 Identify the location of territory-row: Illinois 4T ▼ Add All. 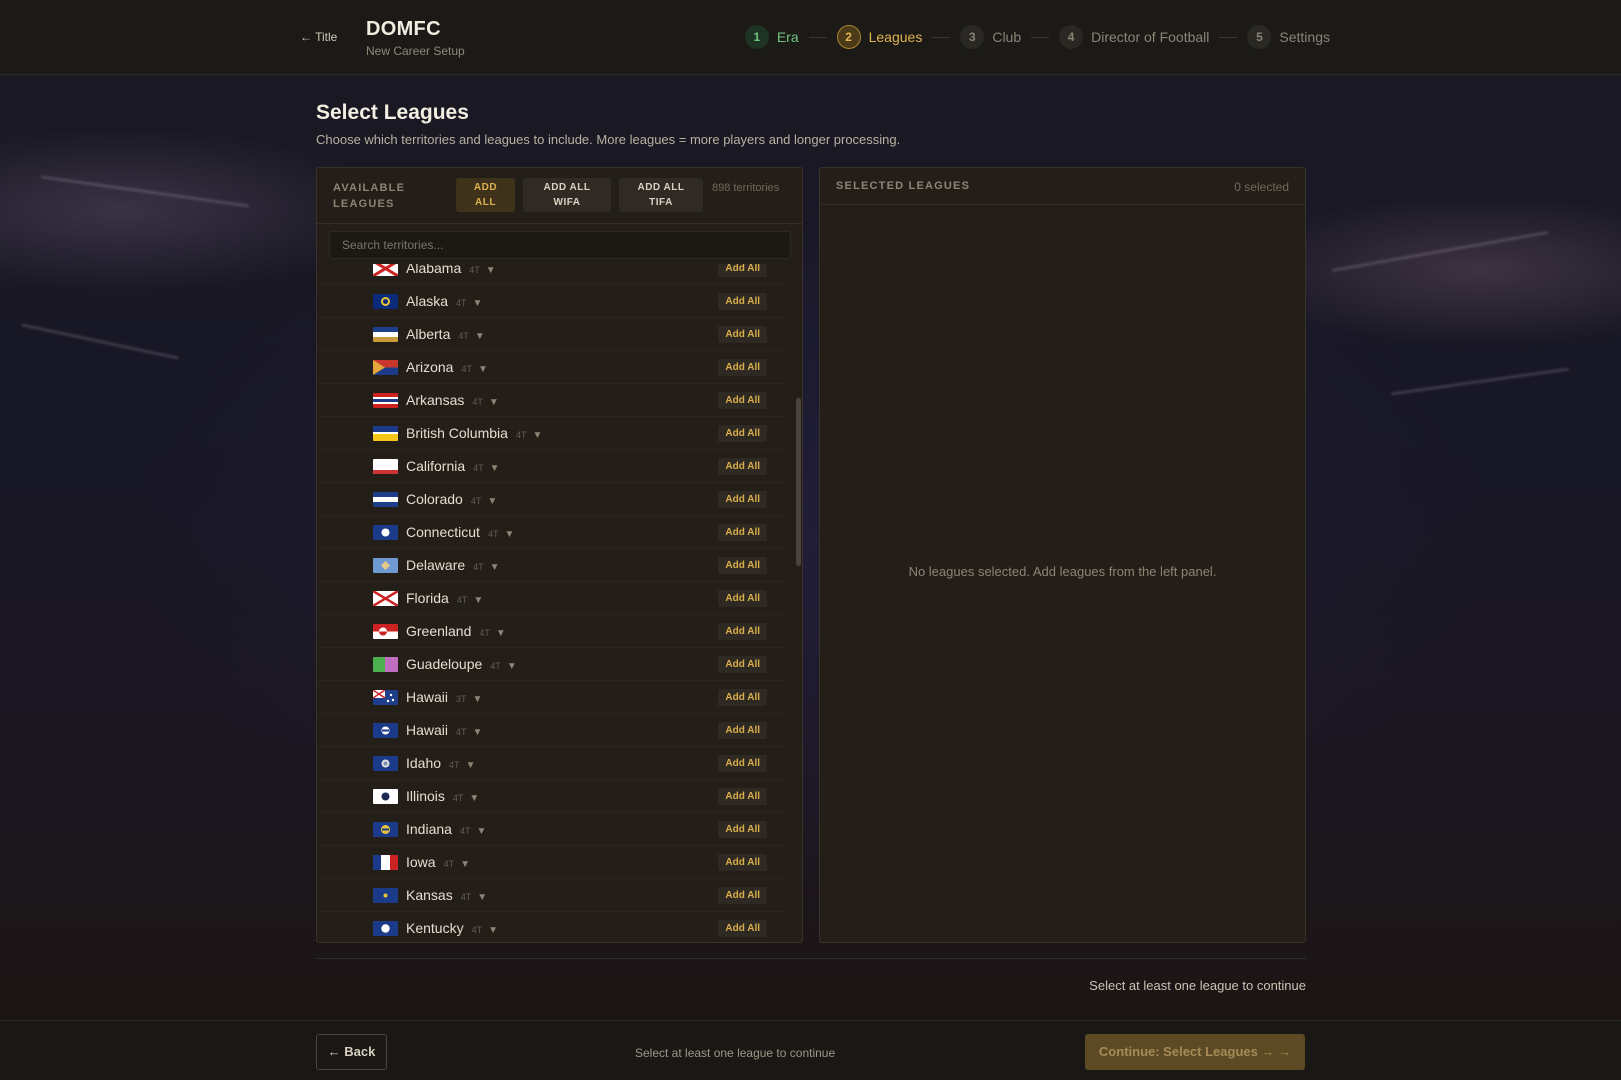
(552, 796).